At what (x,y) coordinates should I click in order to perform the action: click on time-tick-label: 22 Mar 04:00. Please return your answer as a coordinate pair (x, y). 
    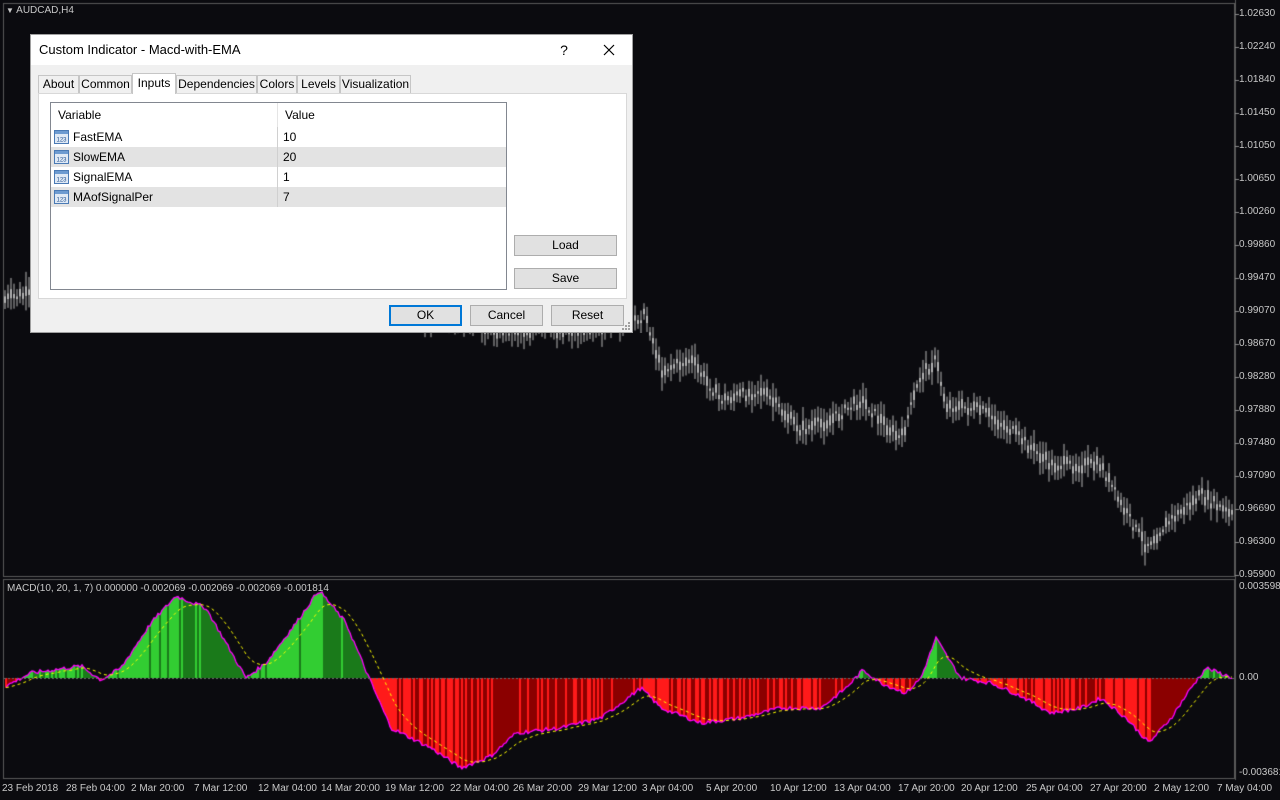
    Looking at the image, I should click on (479, 788).